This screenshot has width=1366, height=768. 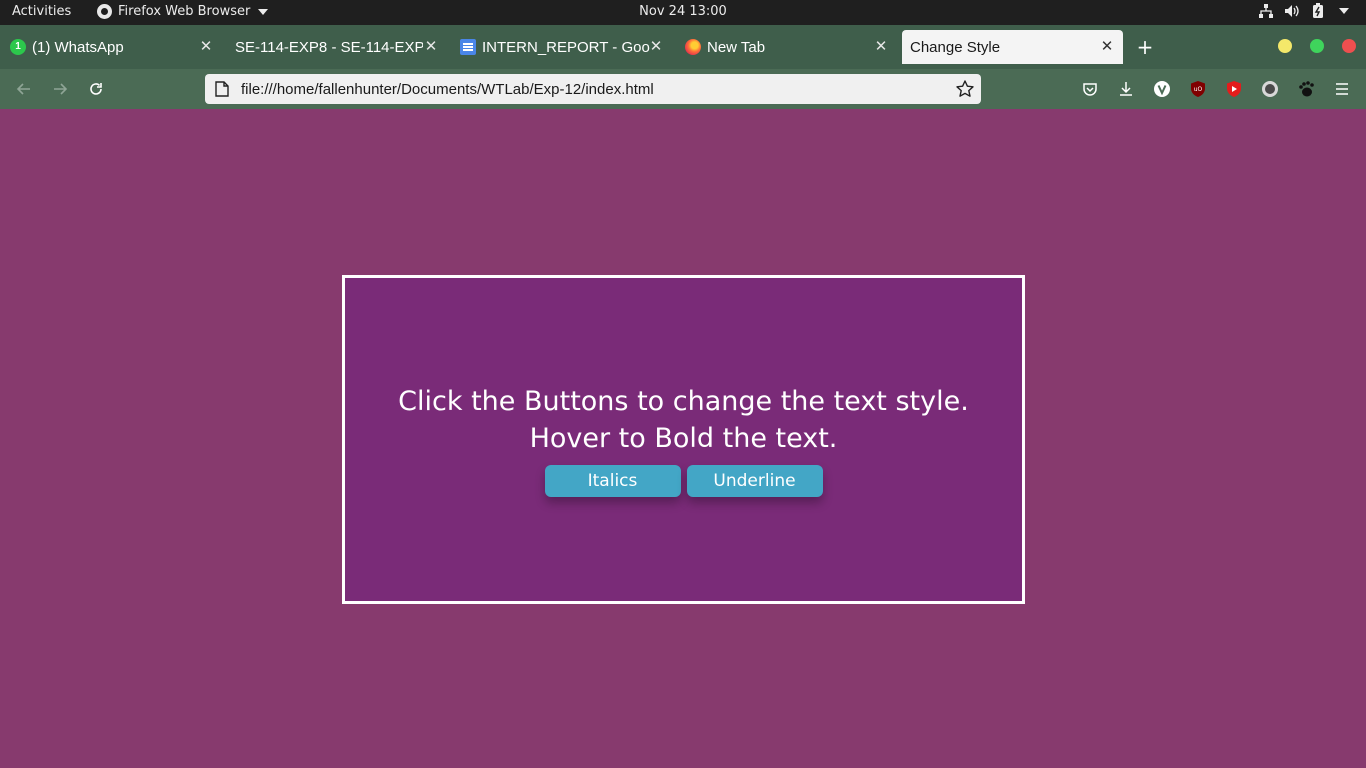 I want to click on tab-title: (1) WhatsApp, so click(x=78, y=47).